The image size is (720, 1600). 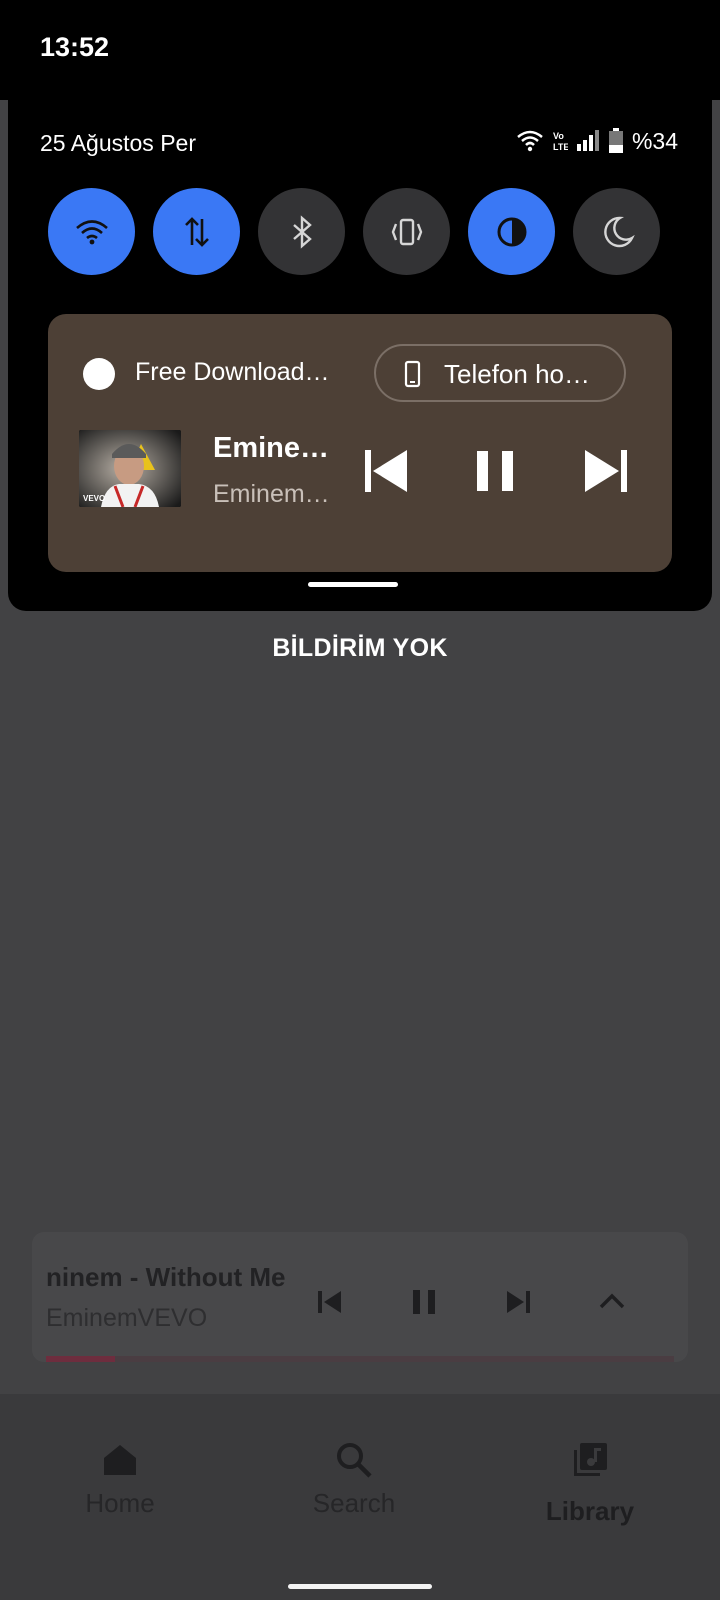 I want to click on status-bar: 13:52, so click(x=360, y=50).